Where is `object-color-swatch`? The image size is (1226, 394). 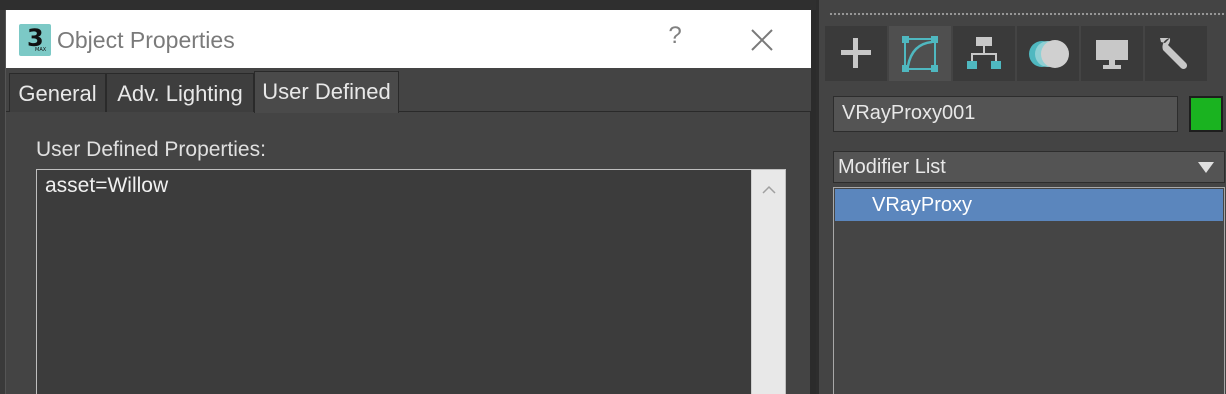 object-color-swatch is located at coordinates (1206, 114).